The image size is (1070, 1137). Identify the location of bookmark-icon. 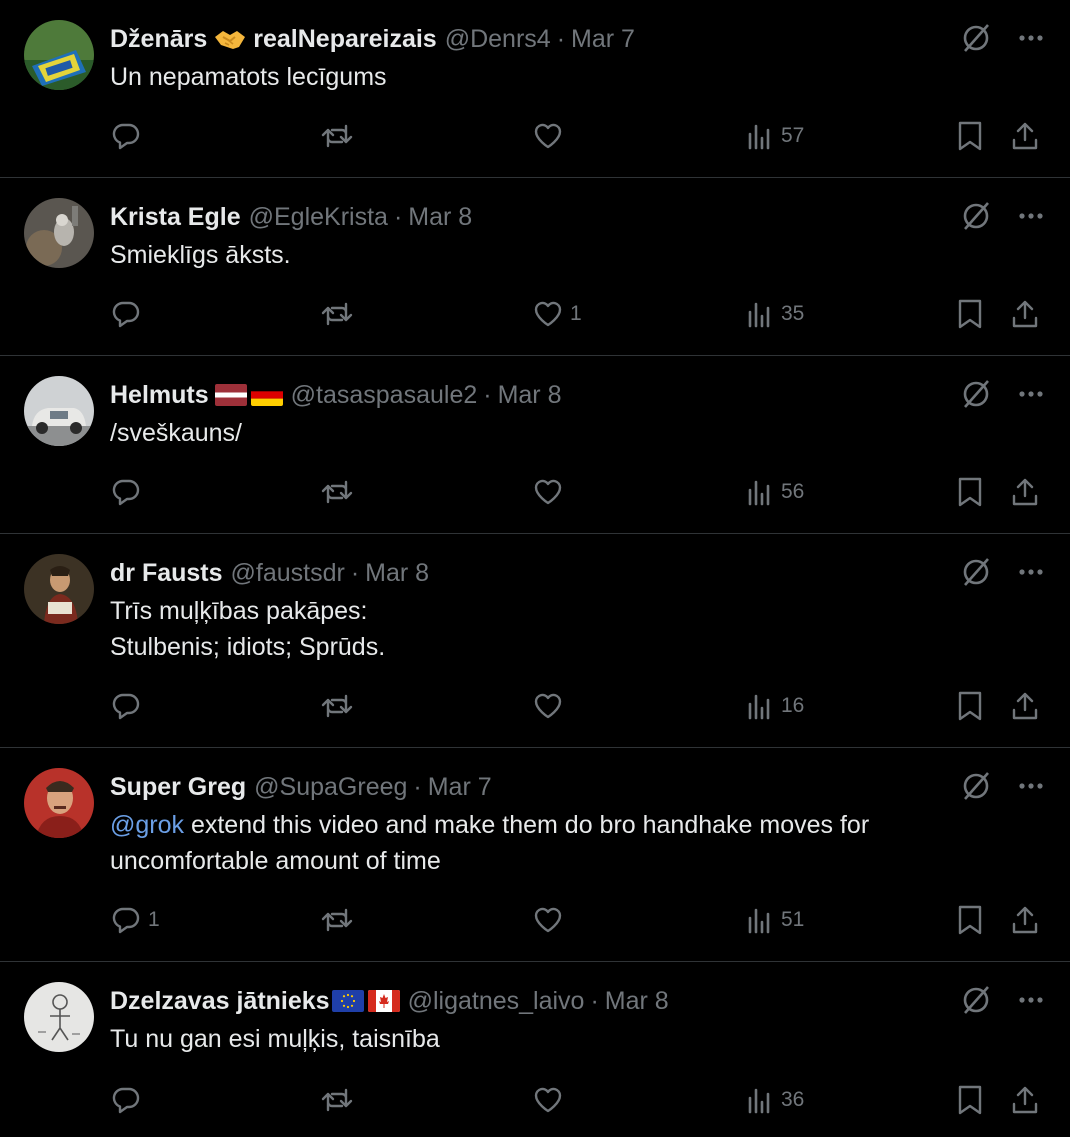
(970, 314).